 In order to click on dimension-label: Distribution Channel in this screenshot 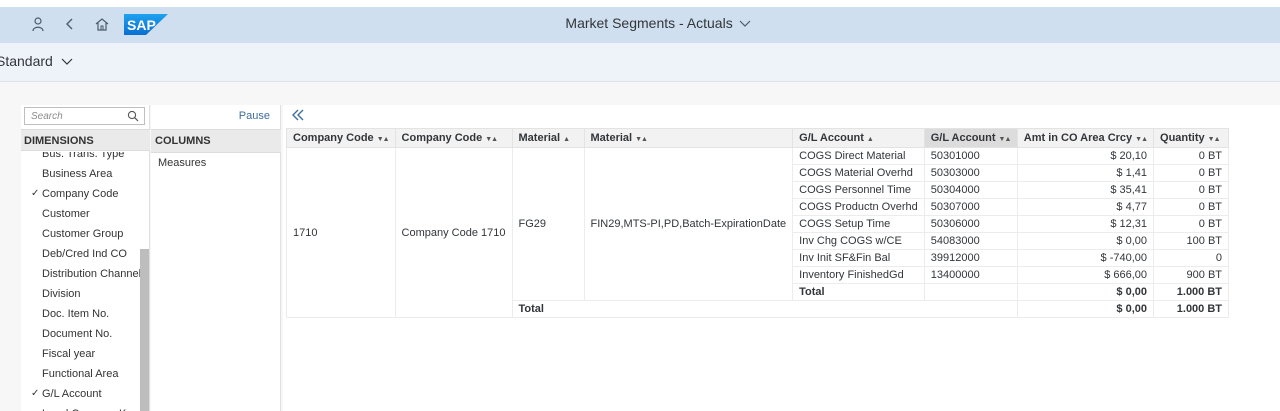, I will do `click(91, 274)`.